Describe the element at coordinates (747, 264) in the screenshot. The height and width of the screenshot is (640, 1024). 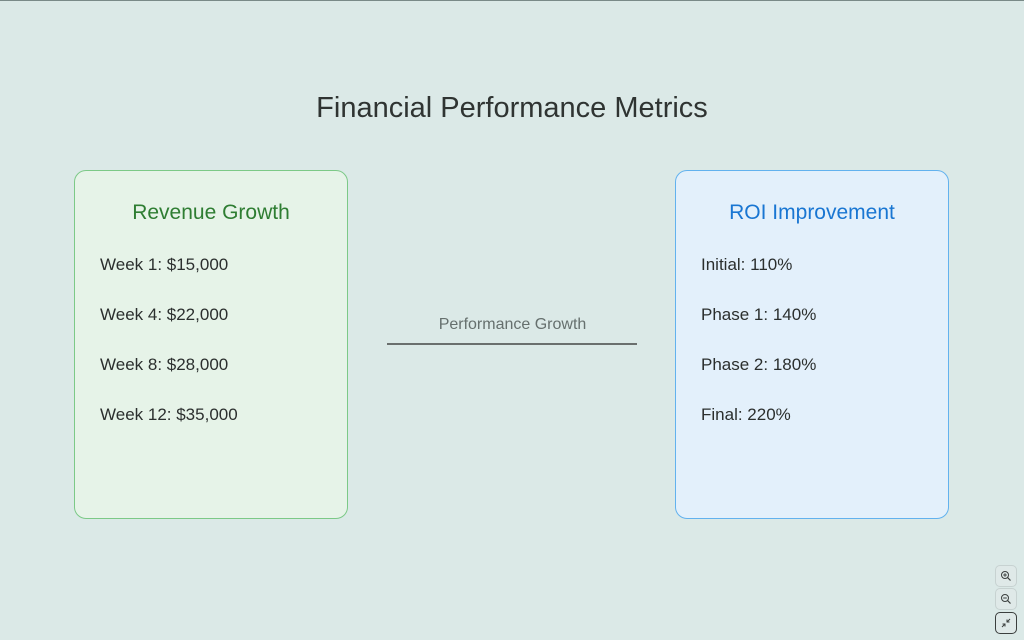
I see `roi-item: Initial: 110%` at that location.